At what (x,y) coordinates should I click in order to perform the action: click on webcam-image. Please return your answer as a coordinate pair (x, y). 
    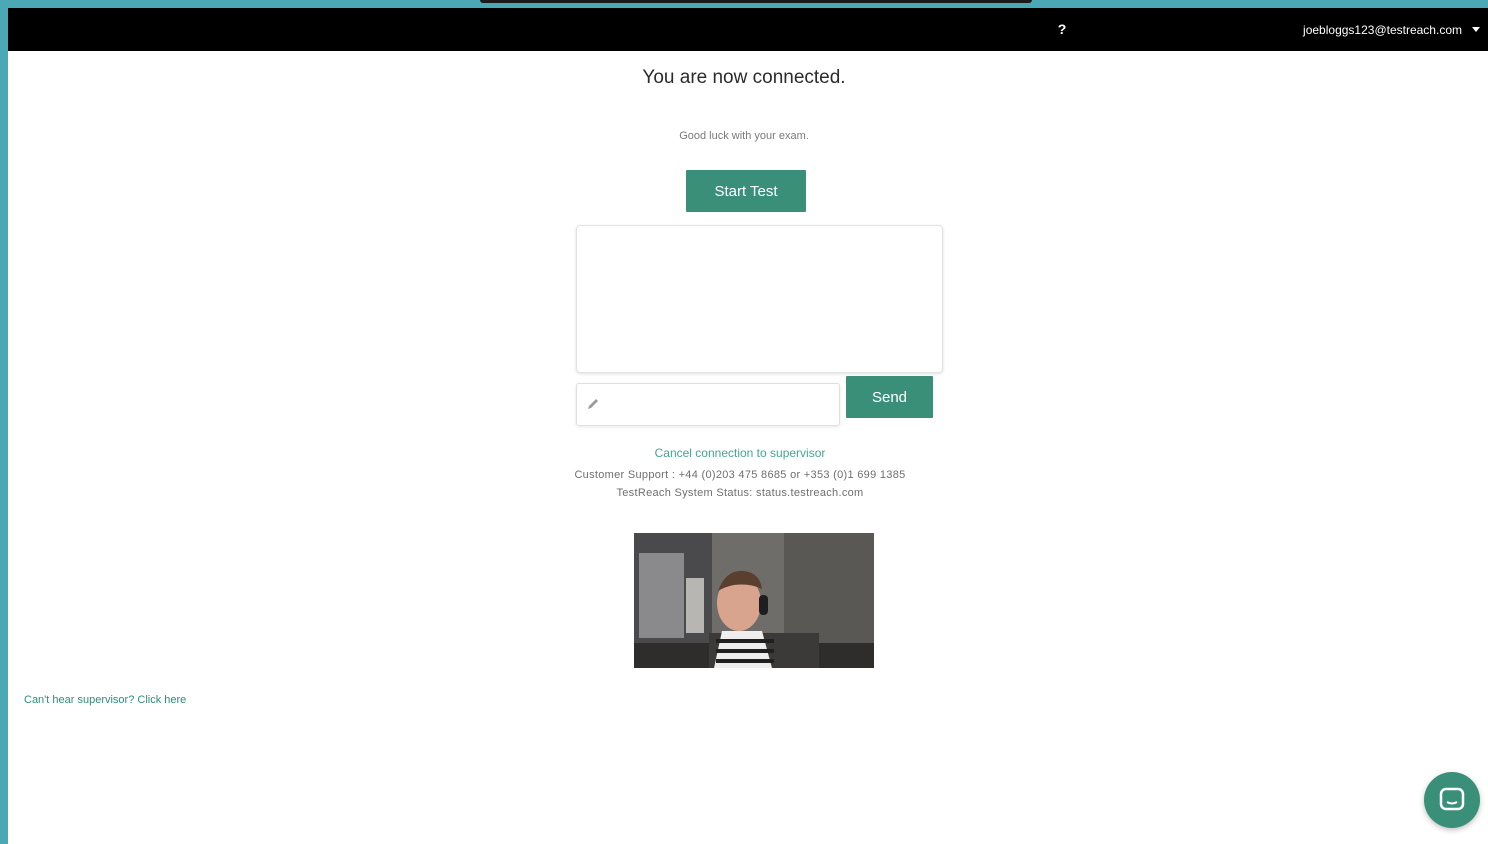
    Looking at the image, I should click on (754, 600).